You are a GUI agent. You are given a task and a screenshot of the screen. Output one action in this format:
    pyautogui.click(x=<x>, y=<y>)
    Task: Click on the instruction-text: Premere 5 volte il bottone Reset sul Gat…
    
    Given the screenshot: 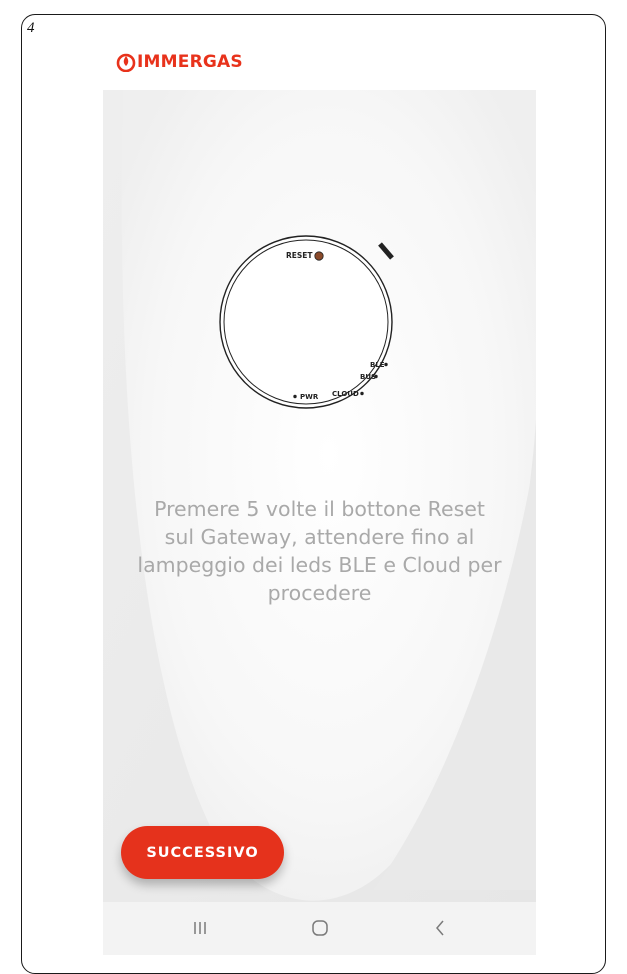 What is the action you would take?
    pyautogui.click(x=319, y=551)
    